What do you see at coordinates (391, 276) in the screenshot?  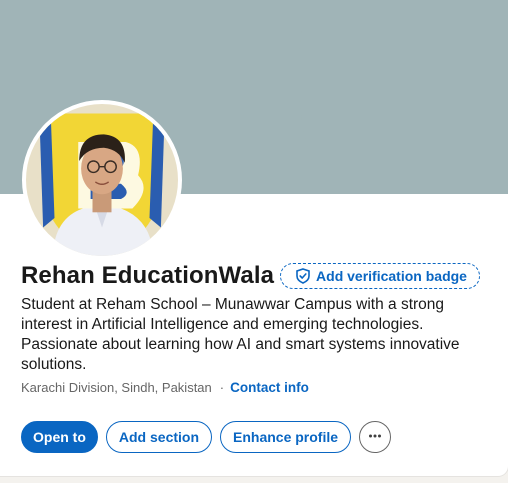 I see `verification-badge-label: Add verification badge` at bounding box center [391, 276].